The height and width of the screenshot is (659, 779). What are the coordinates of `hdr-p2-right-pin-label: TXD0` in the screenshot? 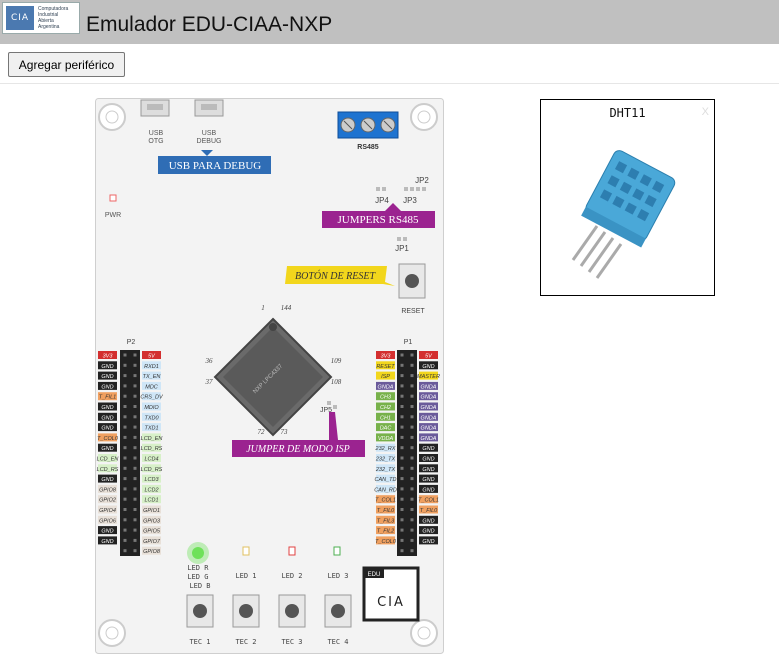 It's located at (151, 418).